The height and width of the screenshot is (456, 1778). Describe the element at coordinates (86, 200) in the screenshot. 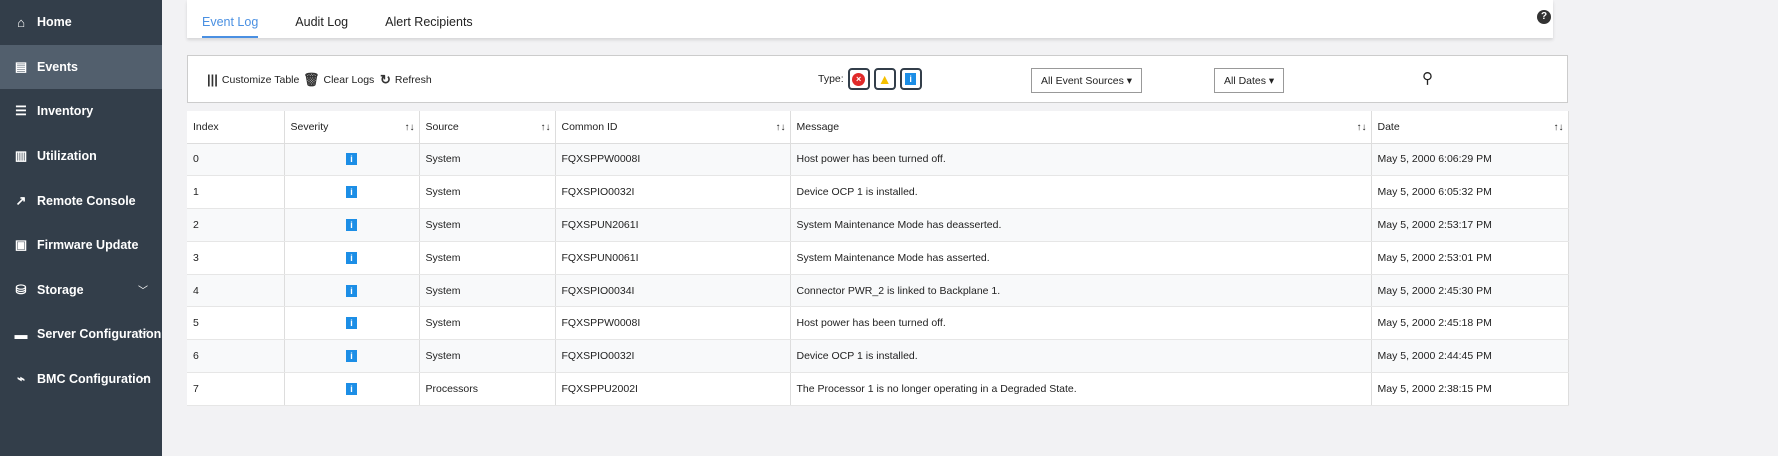

I see `sidebar-item-label: Remote Console` at that location.